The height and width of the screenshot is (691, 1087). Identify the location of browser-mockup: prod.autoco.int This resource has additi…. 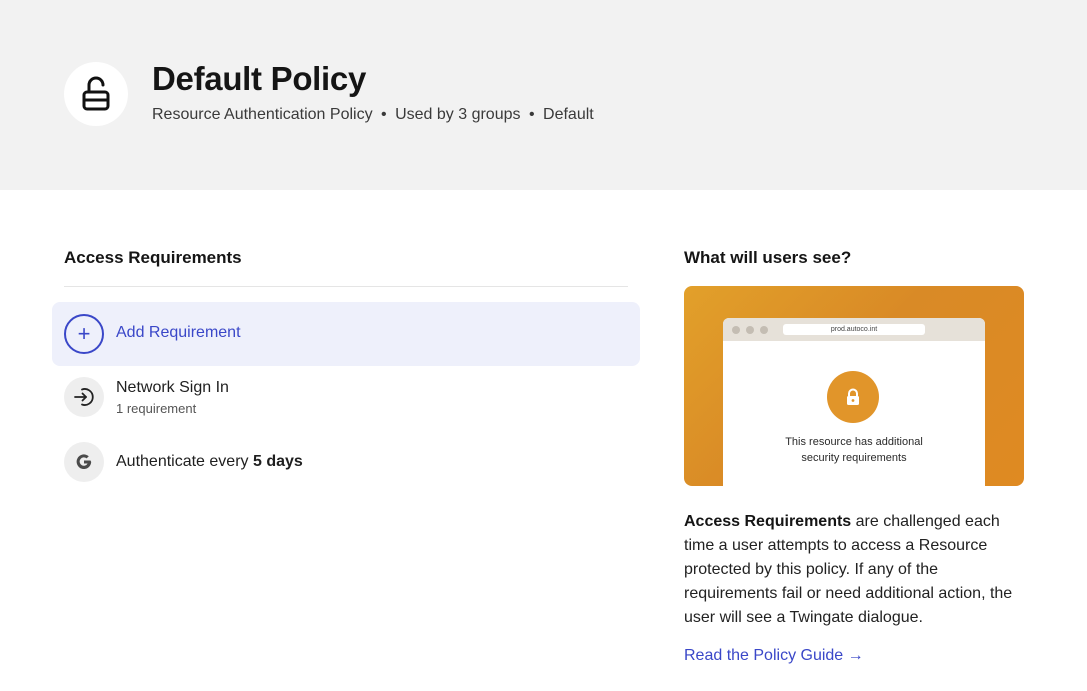
(854, 402).